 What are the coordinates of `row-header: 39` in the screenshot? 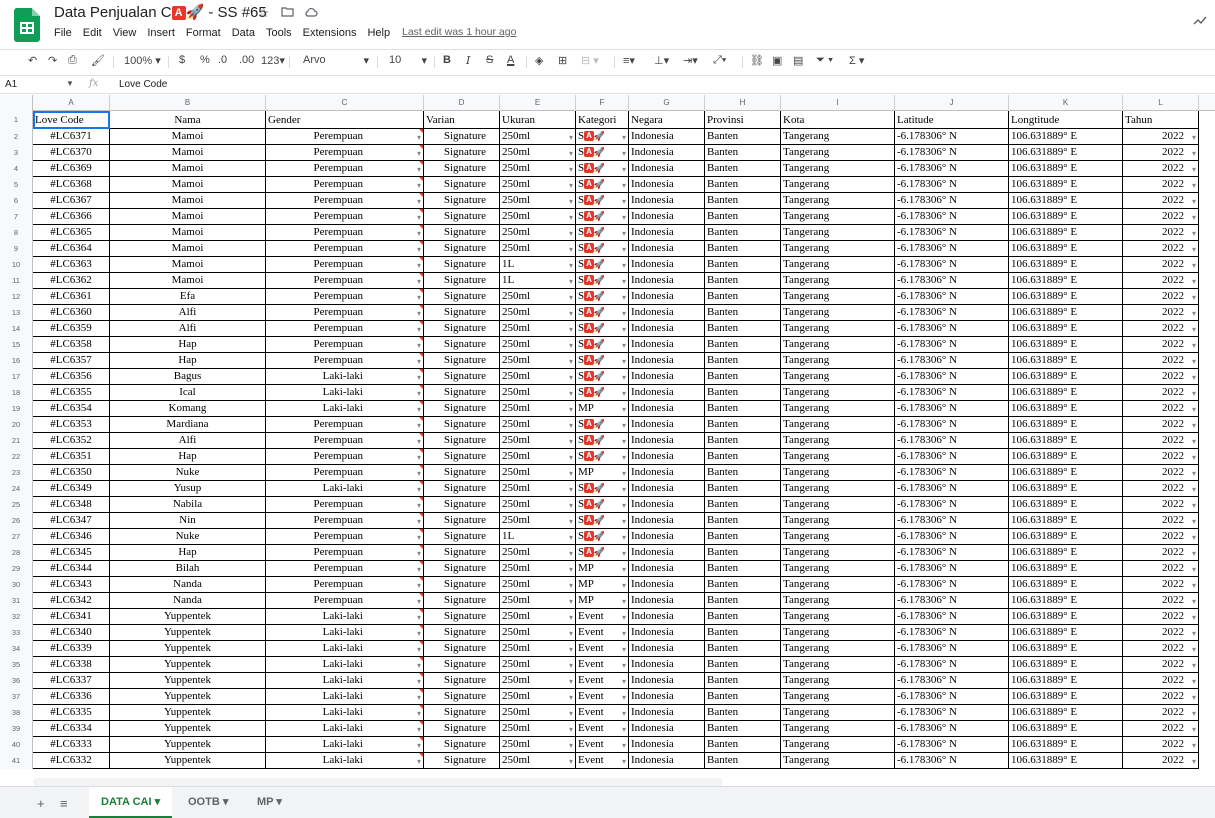 It's located at (16, 729).